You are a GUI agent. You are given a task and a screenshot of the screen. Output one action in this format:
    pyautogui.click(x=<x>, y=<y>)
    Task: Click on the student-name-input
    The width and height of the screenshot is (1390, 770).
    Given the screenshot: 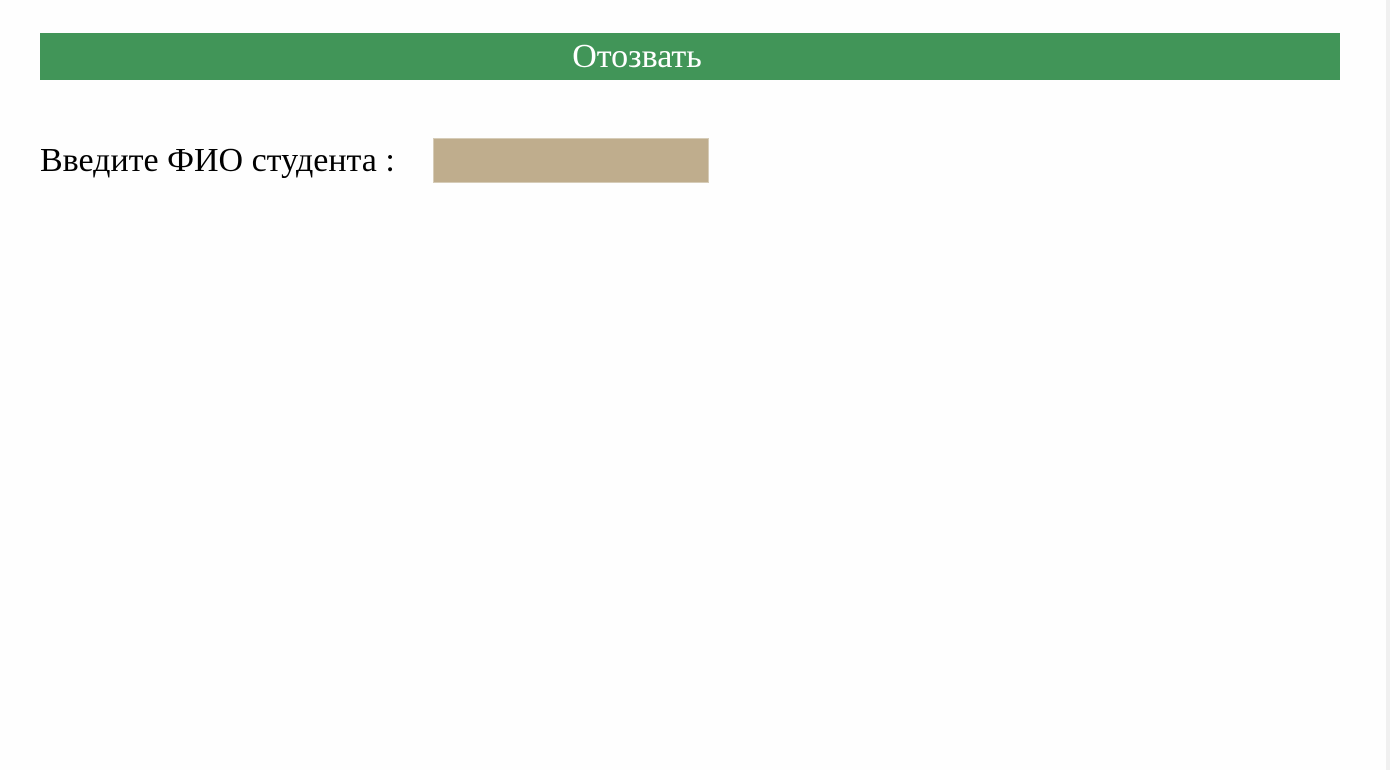 What is the action you would take?
    pyautogui.click(x=571, y=160)
    